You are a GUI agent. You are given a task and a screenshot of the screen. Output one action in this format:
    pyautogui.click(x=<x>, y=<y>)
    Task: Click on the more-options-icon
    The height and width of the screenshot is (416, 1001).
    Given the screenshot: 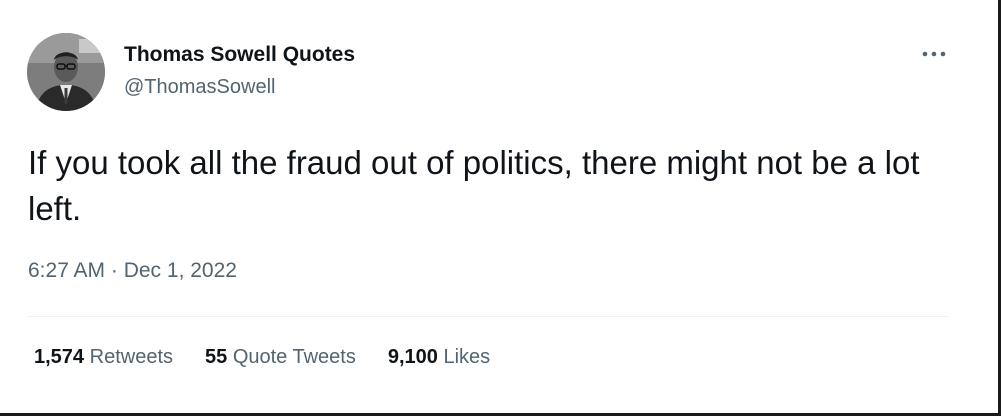 What is the action you would take?
    pyautogui.click(x=934, y=54)
    